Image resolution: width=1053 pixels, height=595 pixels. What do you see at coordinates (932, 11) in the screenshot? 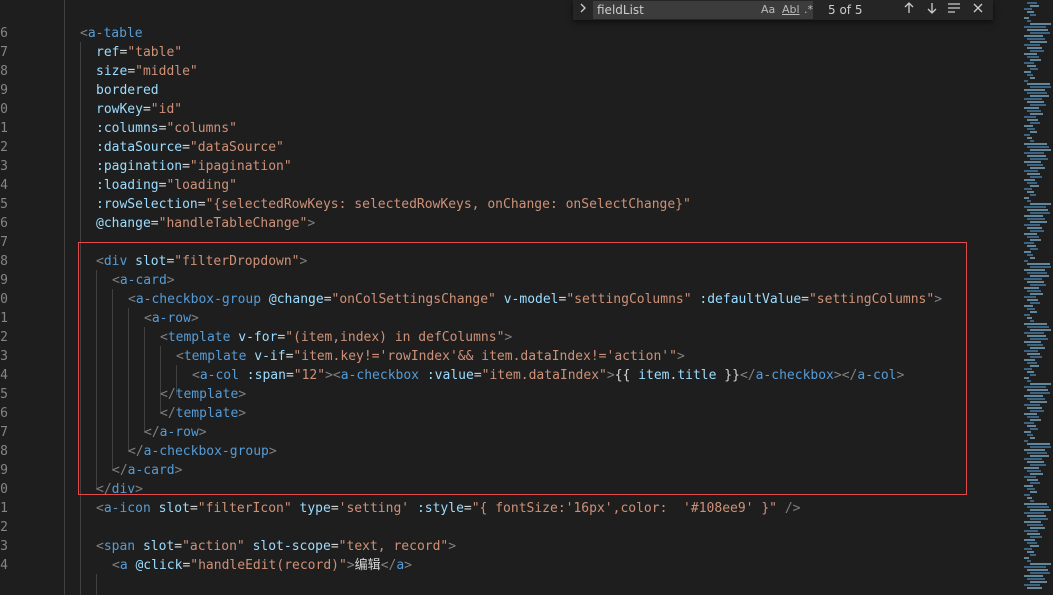
I see `arrow-down-icon` at bounding box center [932, 11].